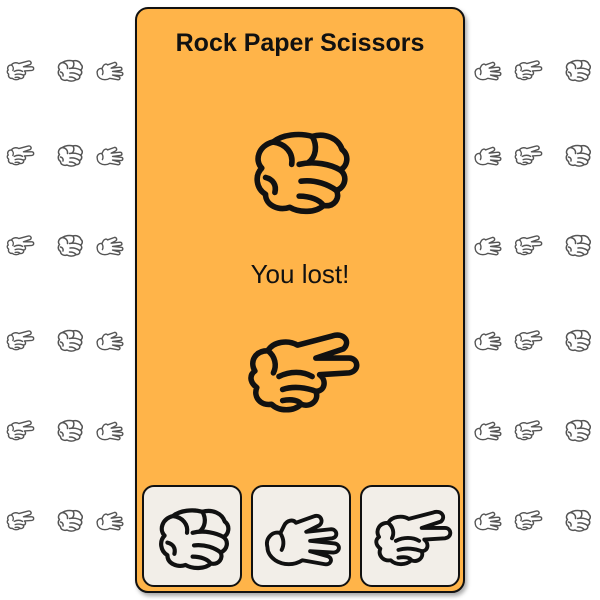  What do you see at coordinates (301, 170) in the screenshot?
I see `opponent-hand-rock-icon` at bounding box center [301, 170].